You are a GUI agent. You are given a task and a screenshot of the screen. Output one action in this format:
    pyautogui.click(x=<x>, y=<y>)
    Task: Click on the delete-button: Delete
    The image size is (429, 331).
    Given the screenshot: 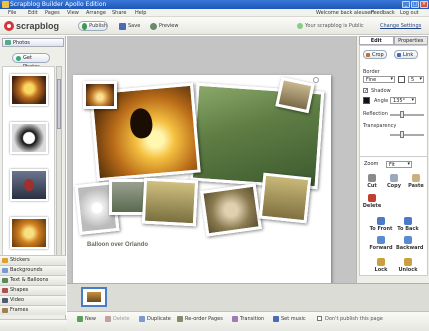 What is the action you would take?
    pyautogui.click(x=372, y=201)
    